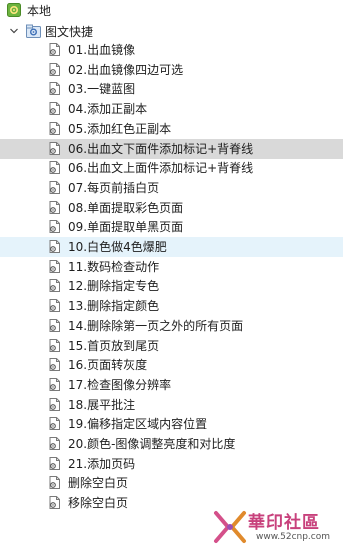 The image size is (343, 549). What do you see at coordinates (102, 404) in the screenshot?
I see `tree-item-label: 18.展平批注` at bounding box center [102, 404].